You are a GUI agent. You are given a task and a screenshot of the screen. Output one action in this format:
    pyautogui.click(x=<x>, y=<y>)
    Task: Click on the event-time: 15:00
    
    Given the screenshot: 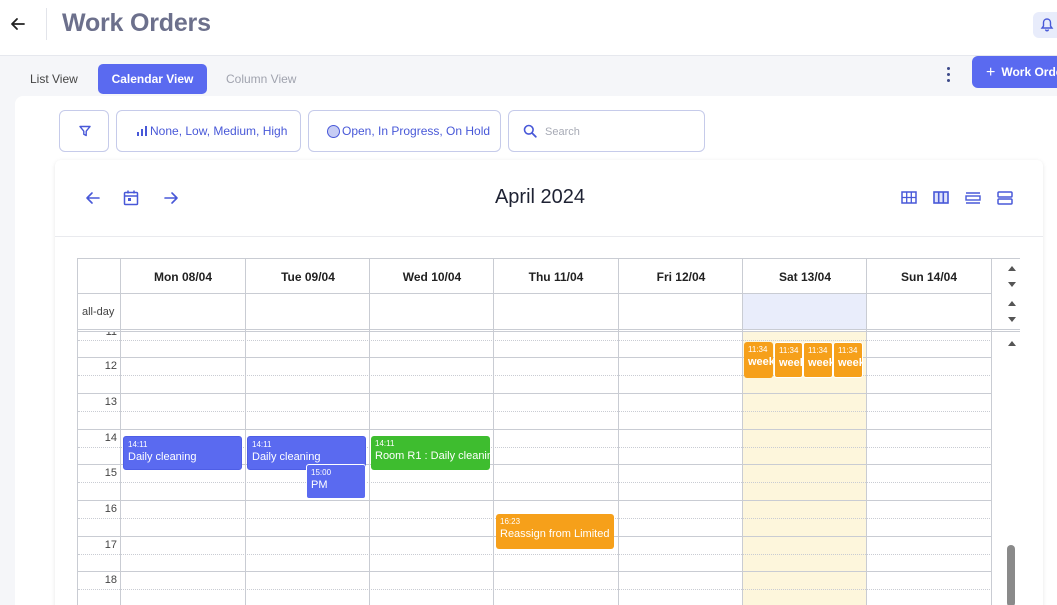 What is the action you would take?
    pyautogui.click(x=321, y=472)
    